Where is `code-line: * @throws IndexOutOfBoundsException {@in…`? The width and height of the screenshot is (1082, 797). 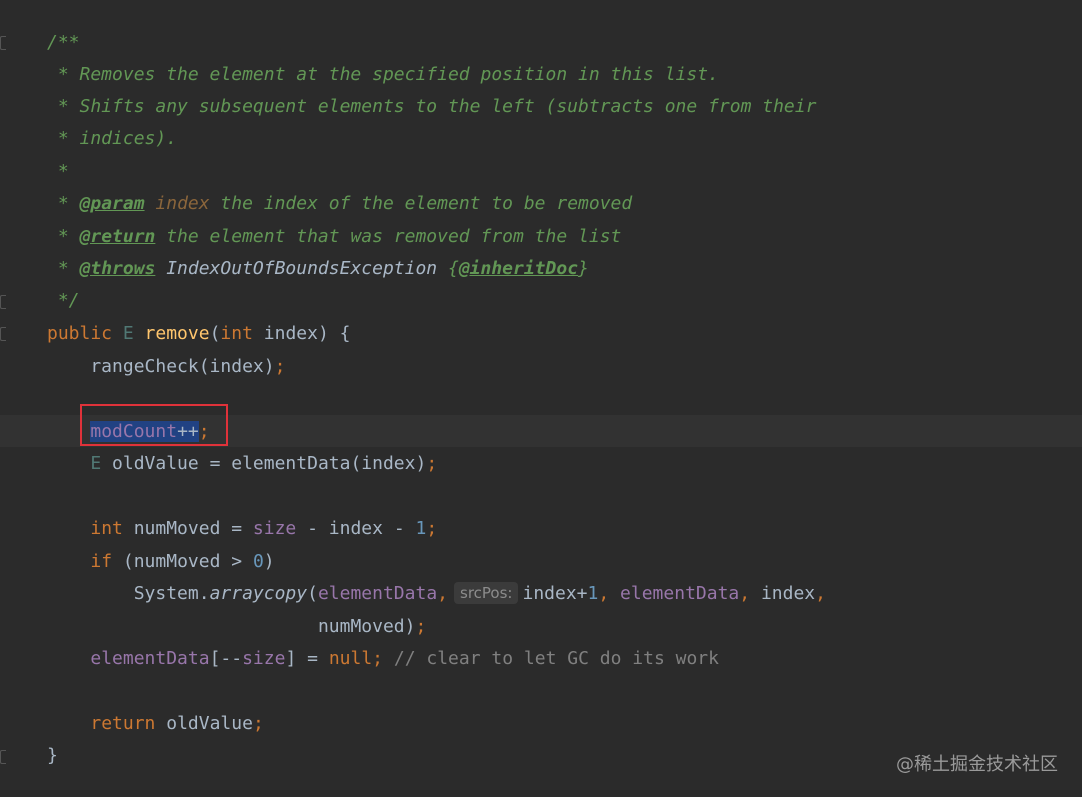 code-line: * @throws IndexOutOfBoundsException {@in… is located at coordinates (318, 269).